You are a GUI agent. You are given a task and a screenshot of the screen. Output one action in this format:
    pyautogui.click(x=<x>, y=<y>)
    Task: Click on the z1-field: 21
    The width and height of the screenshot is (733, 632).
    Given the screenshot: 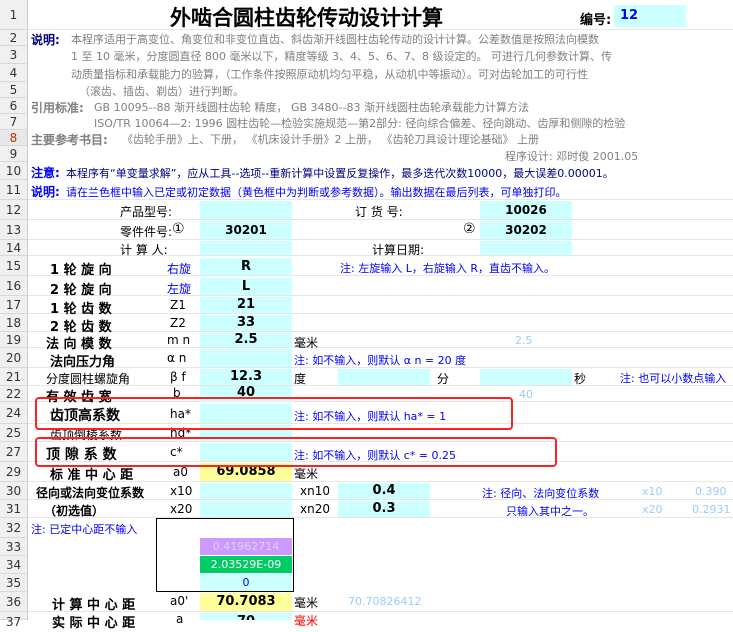 What is the action you would take?
    pyautogui.click(x=246, y=305)
    